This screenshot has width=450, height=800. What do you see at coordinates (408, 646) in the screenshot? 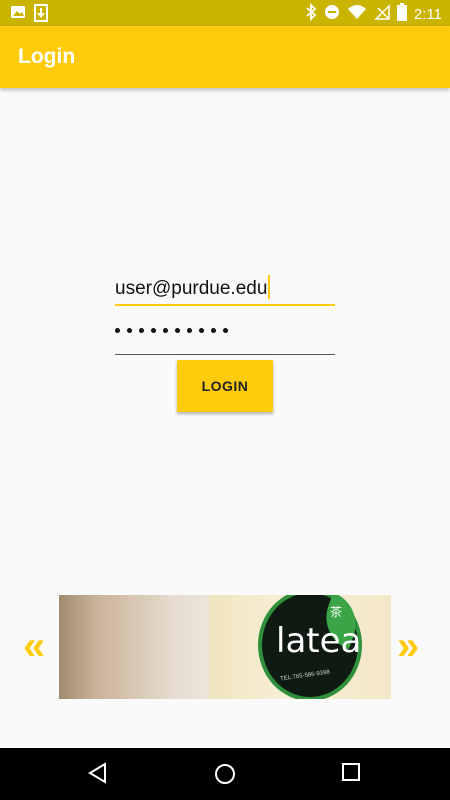
I see `carousel-next-button: »` at bounding box center [408, 646].